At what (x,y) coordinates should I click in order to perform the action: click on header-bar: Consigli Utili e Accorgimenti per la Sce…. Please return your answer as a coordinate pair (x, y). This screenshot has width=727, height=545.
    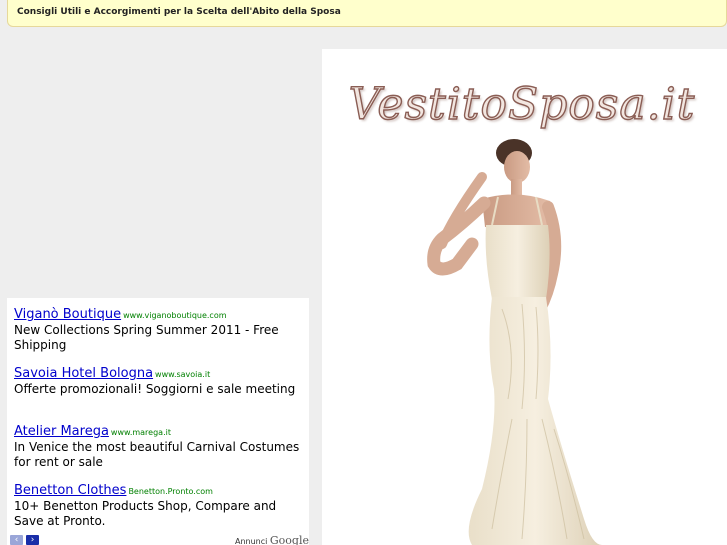
    Looking at the image, I should click on (367, 13).